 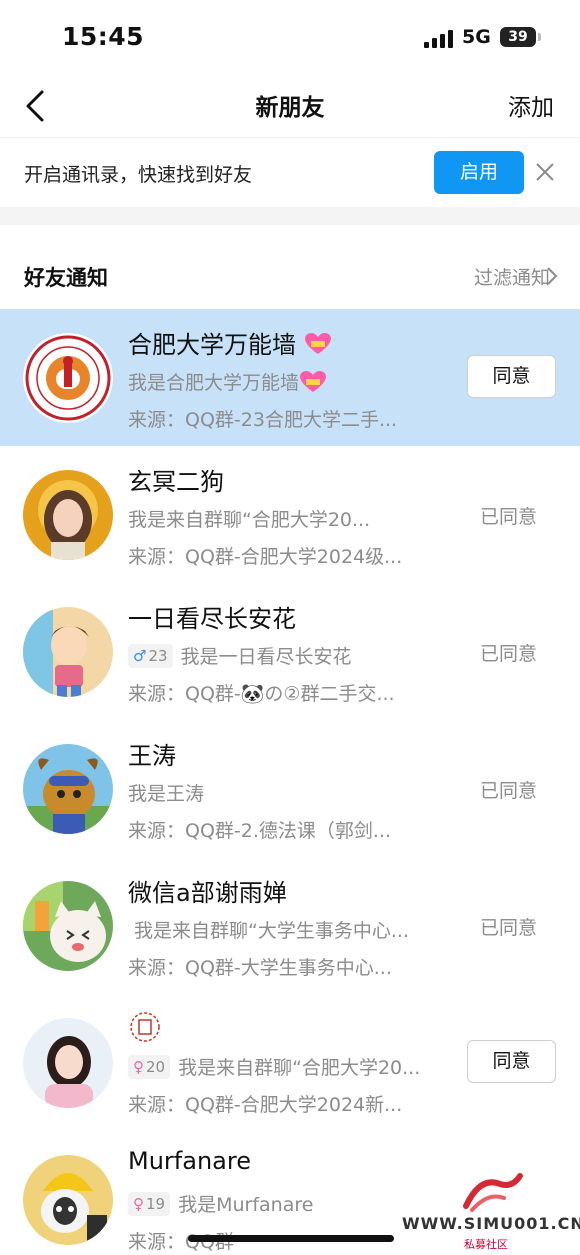 I want to click on watermark-logo-icon, so click(x=493, y=1192).